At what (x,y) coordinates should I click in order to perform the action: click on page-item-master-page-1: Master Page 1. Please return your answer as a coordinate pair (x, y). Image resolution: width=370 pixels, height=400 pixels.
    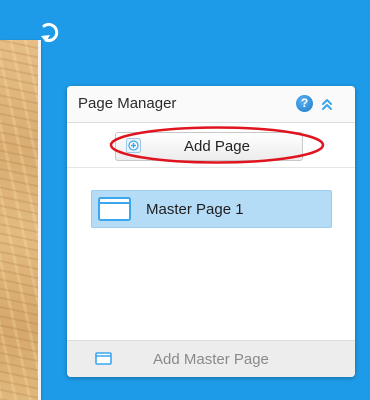
    Looking at the image, I should click on (211, 209).